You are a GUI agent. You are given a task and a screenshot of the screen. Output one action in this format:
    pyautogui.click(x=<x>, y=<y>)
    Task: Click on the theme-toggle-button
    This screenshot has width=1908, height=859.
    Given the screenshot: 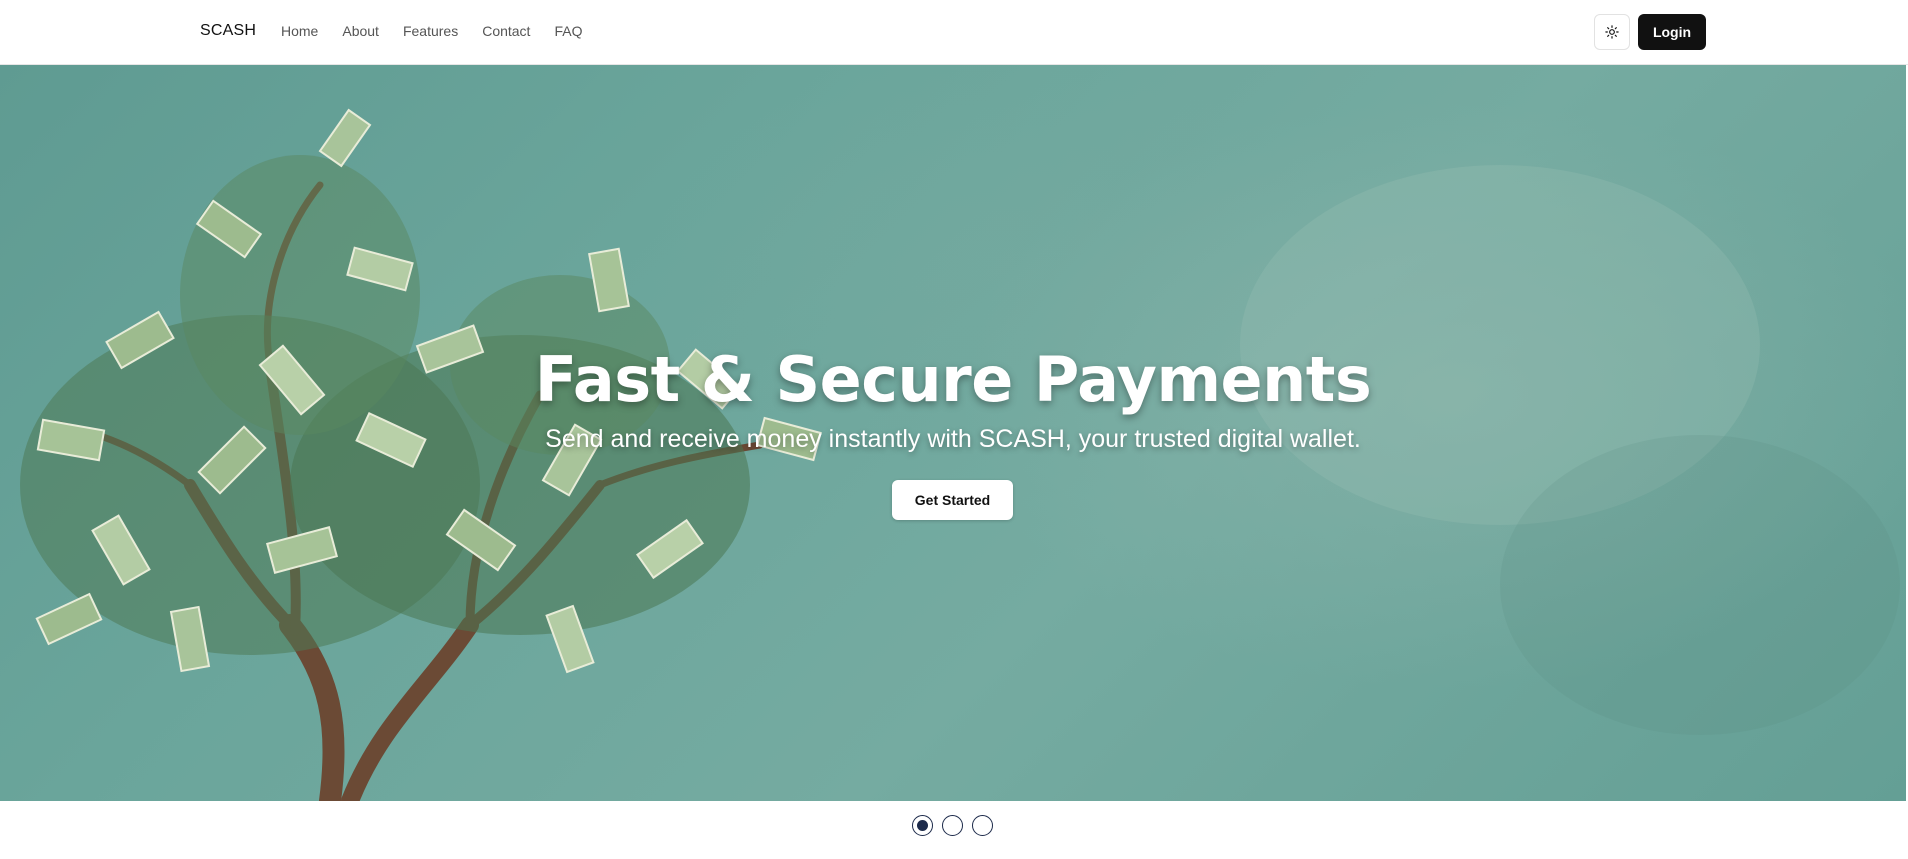 What is the action you would take?
    pyautogui.click(x=1612, y=32)
    